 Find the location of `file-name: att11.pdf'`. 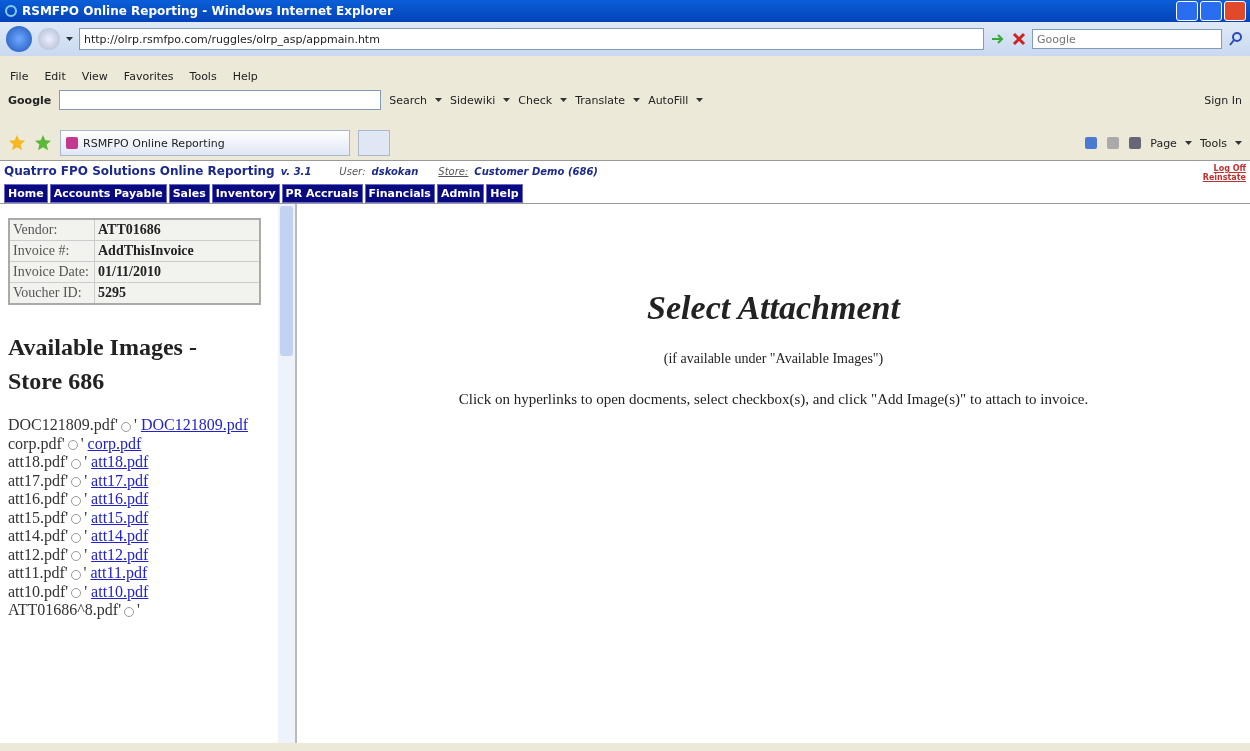

file-name: att11.pdf' is located at coordinates (38, 573).